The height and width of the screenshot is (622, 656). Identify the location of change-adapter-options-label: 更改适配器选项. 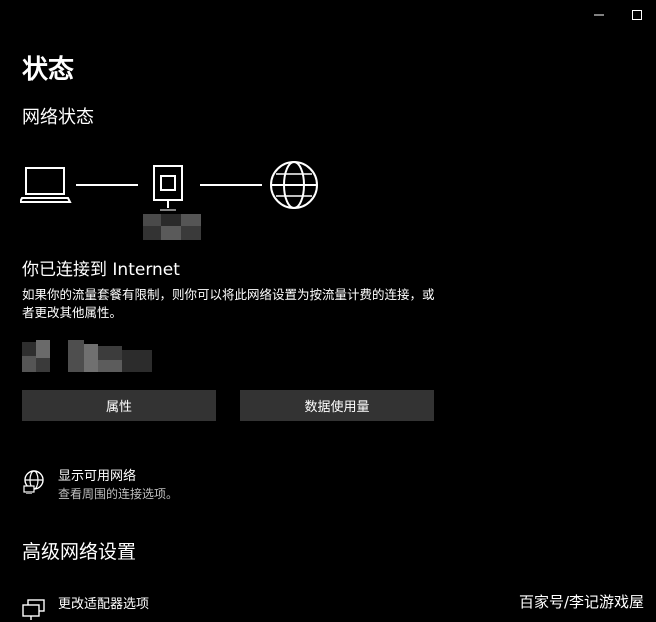
(104, 604).